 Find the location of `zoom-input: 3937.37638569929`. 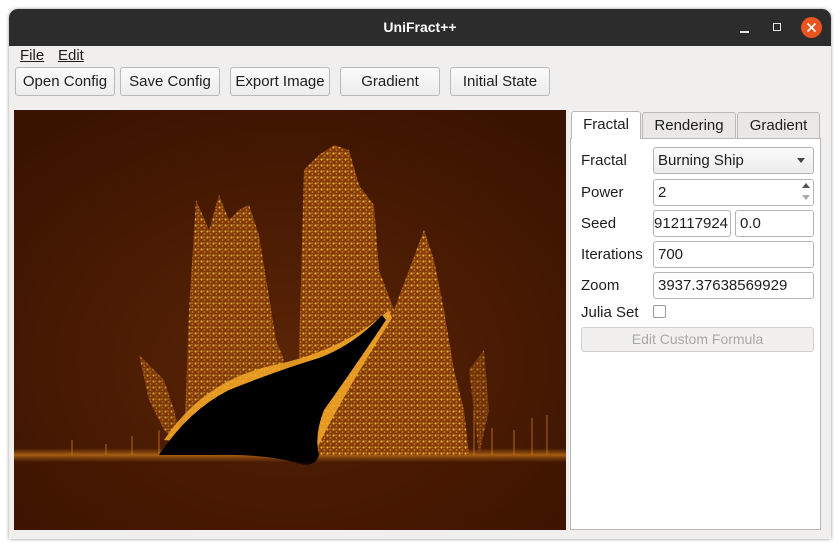

zoom-input: 3937.37638569929 is located at coordinates (733, 285).